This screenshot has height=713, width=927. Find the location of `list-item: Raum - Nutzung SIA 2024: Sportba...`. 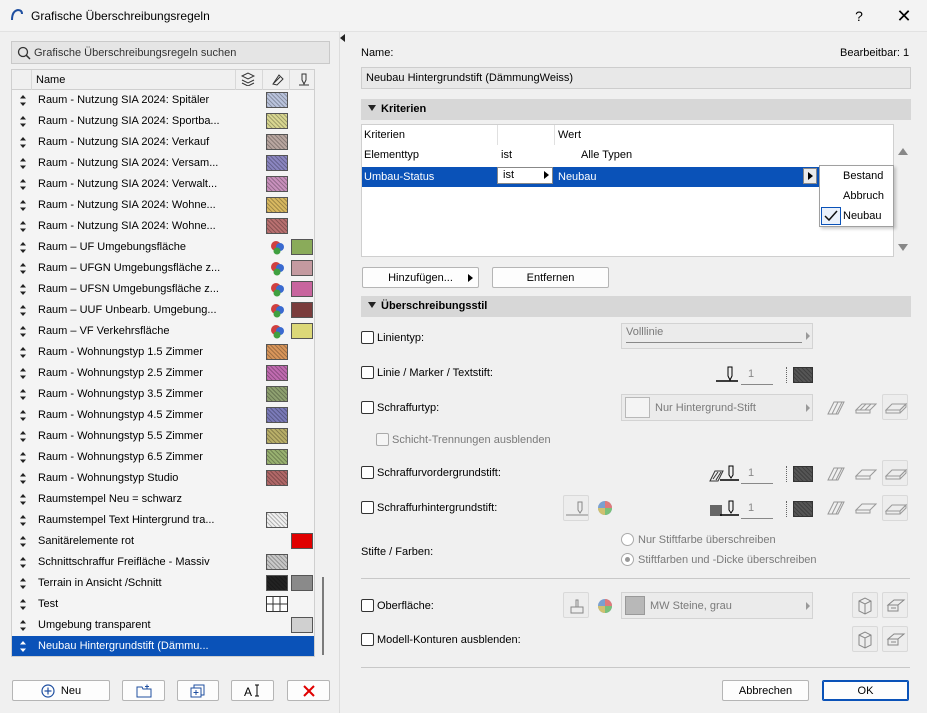

list-item: Raum - Nutzung SIA 2024: Sportba... is located at coordinates (163, 121).